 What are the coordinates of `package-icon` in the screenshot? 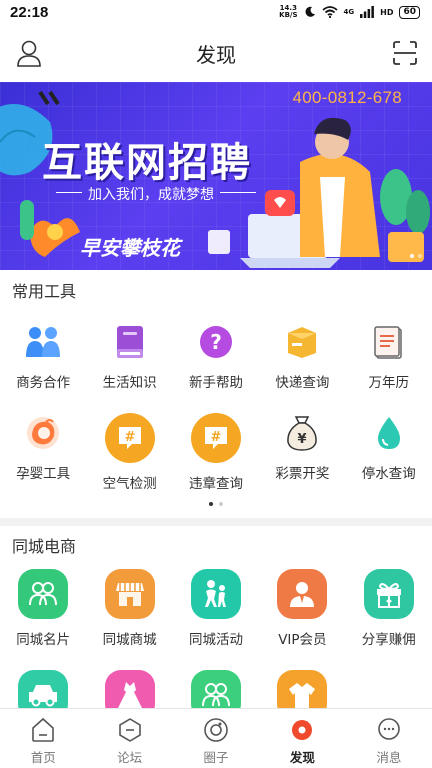 It's located at (302, 342).